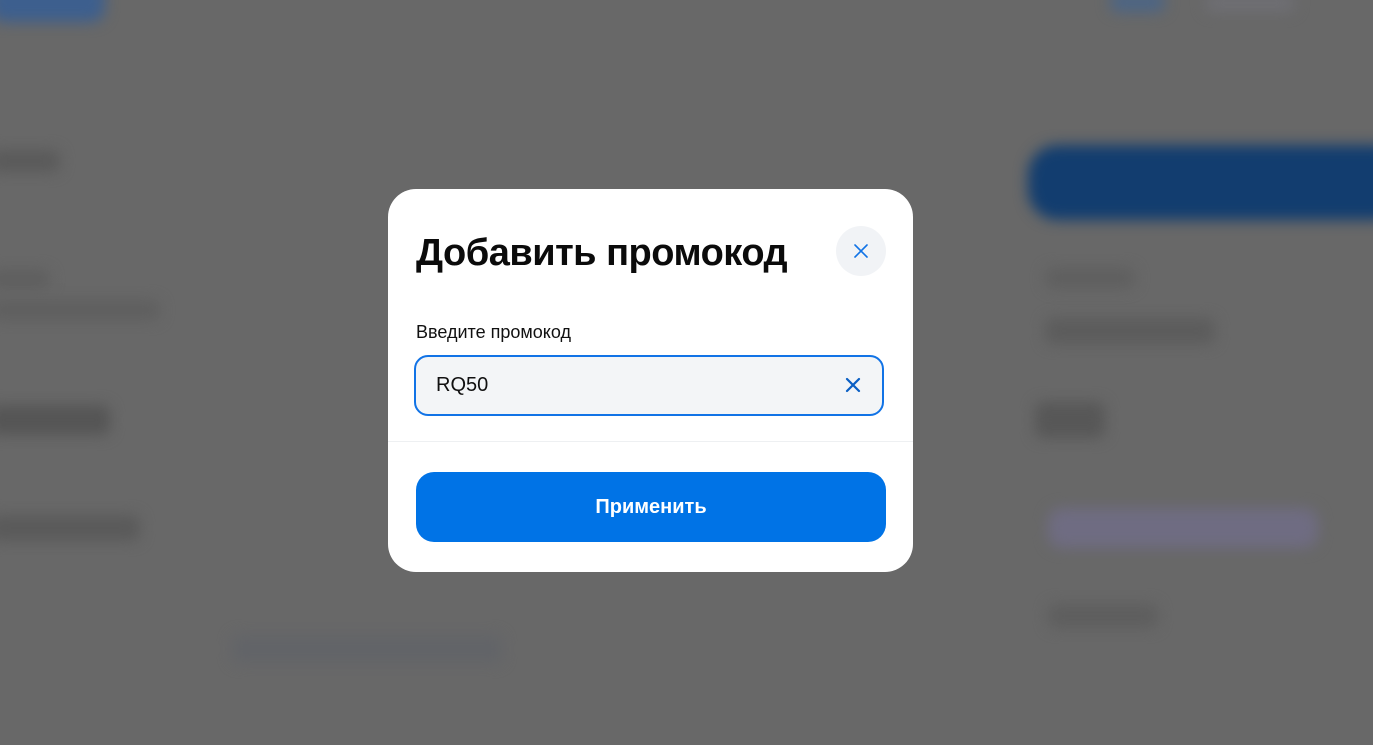  What do you see at coordinates (626, 385) in the screenshot?
I see `promo-code-input` at bounding box center [626, 385].